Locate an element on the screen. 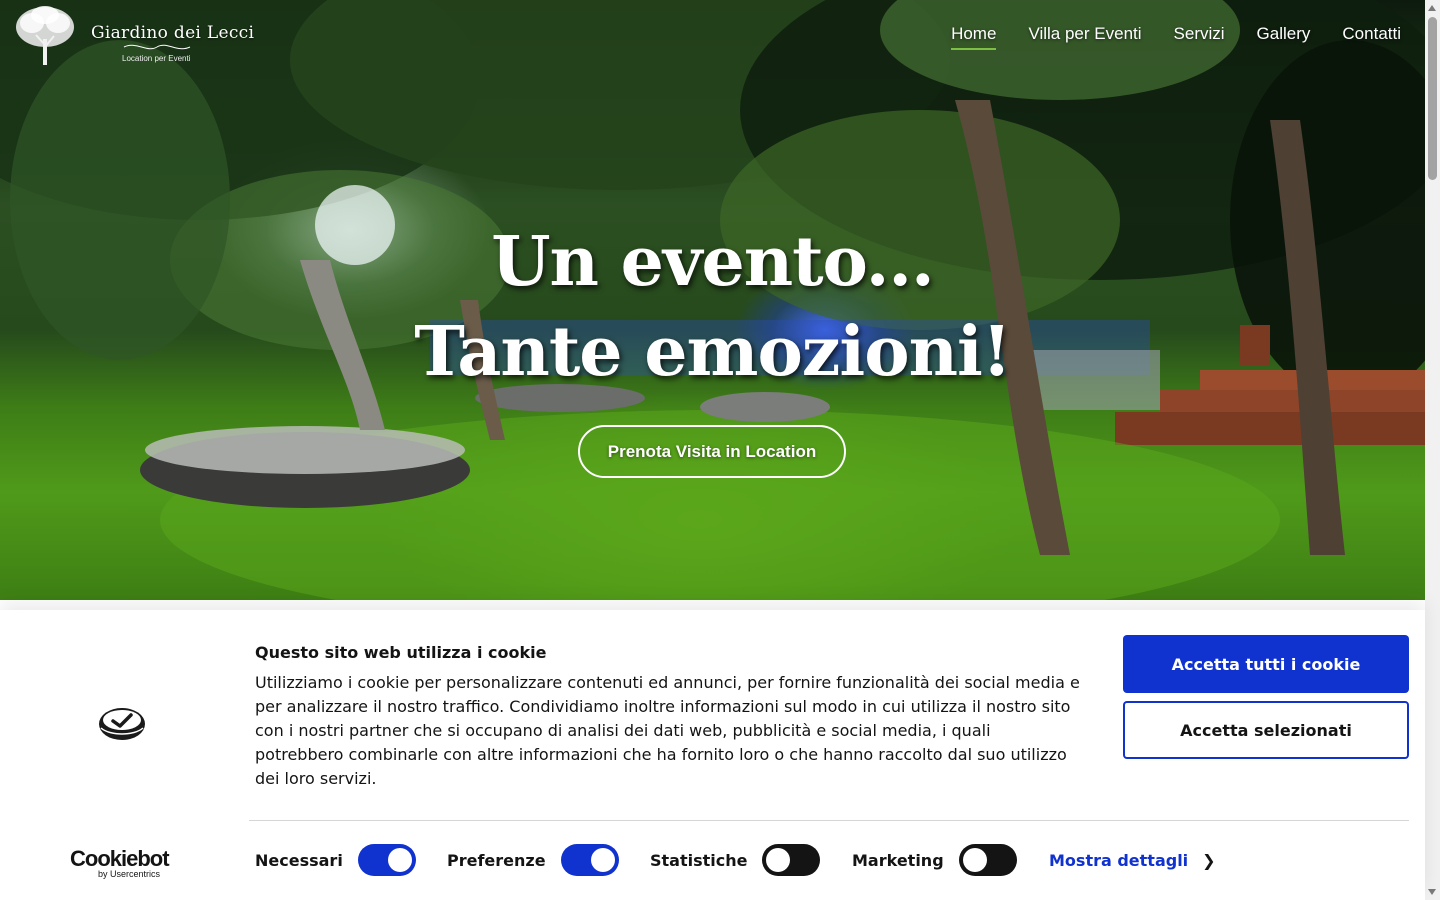 The image size is (1440, 900). scroll-down-icon is located at coordinates (1432, 892).